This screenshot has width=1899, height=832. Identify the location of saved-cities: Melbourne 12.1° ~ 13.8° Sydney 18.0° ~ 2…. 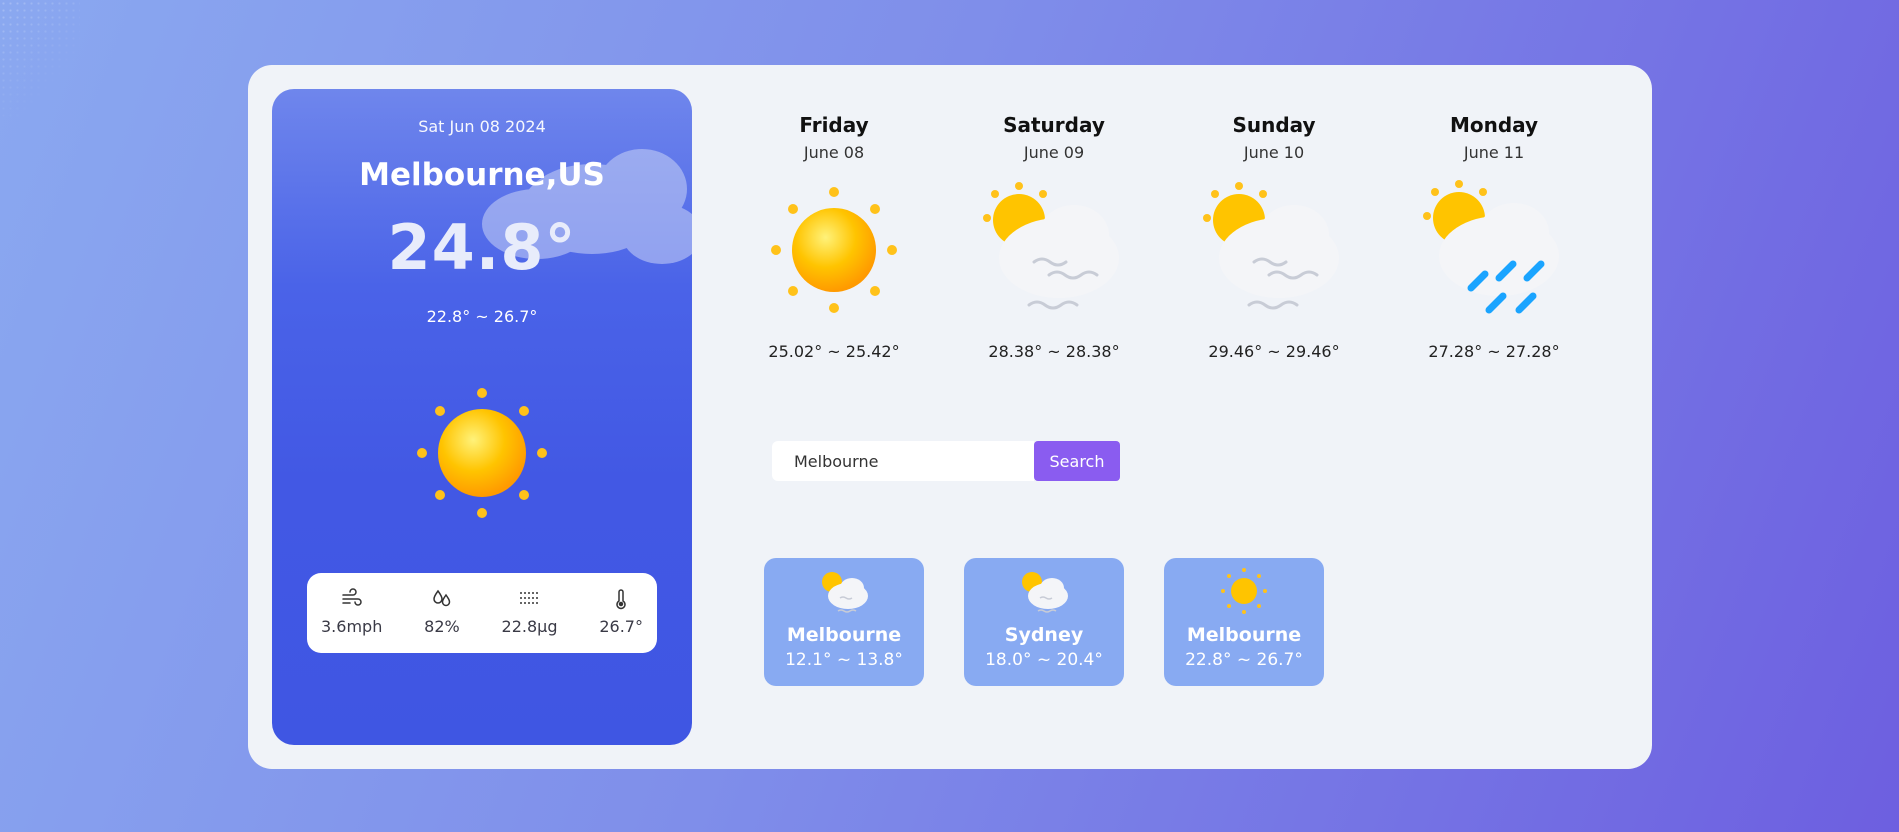
(1044, 622).